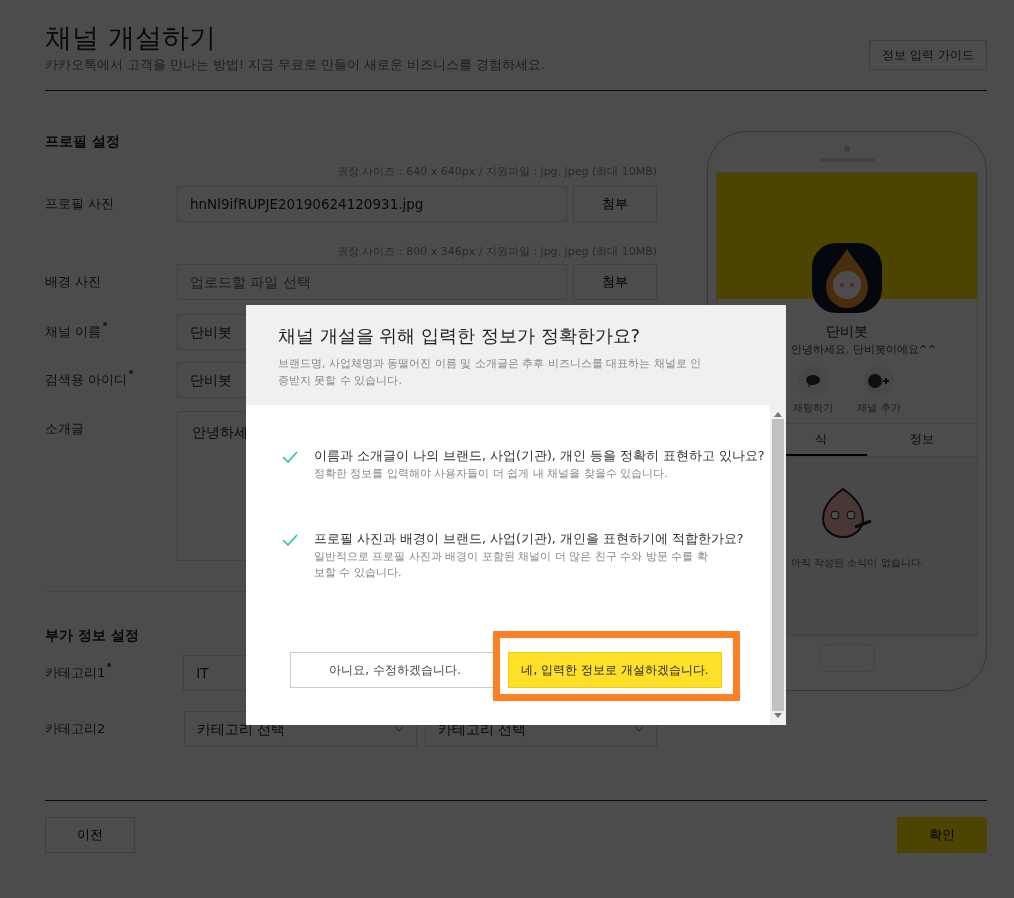  What do you see at coordinates (778, 716) in the screenshot?
I see `scroll-down-icon` at bounding box center [778, 716].